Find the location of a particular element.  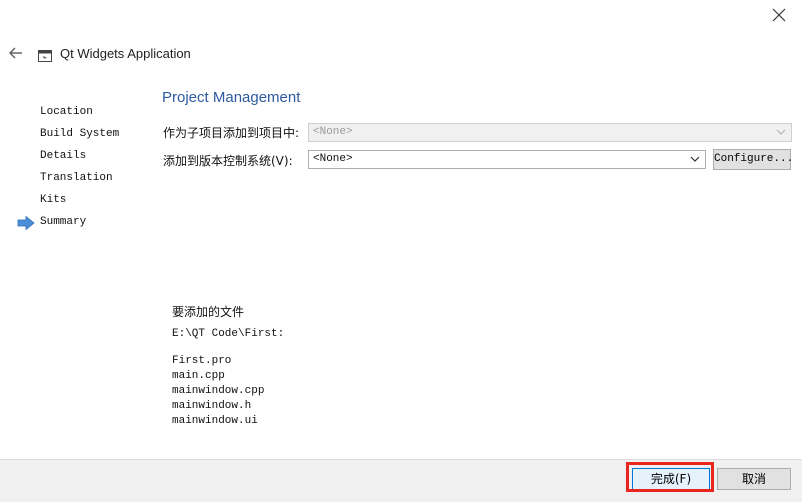

back-arrow-icon is located at coordinates (16, 52).